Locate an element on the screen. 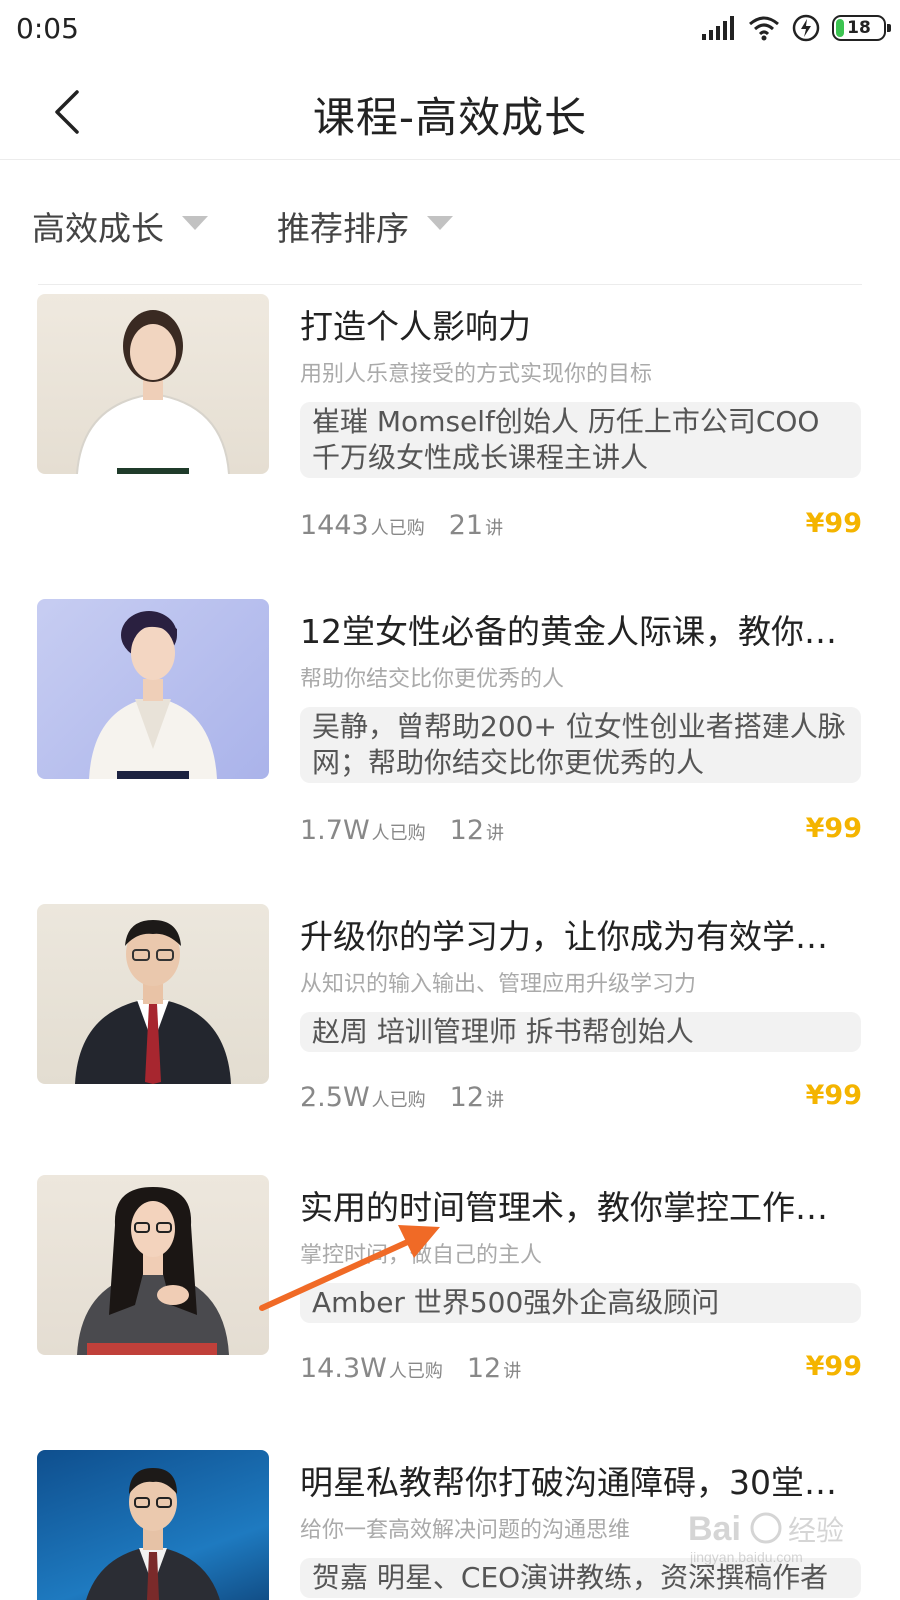  status-icons: 18 is located at coordinates (796, 28).